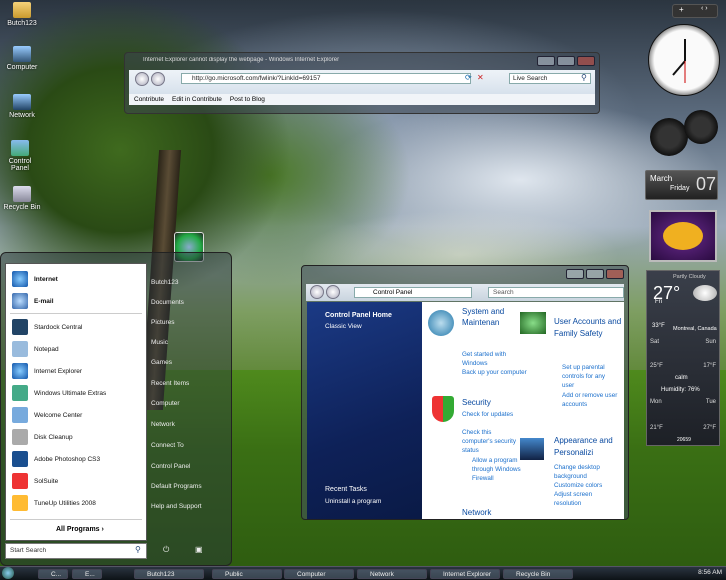 The width and height of the screenshot is (726, 580). What do you see at coordinates (704, 8) in the screenshot?
I see `arrows-icon: ‹ ›` at bounding box center [704, 8].